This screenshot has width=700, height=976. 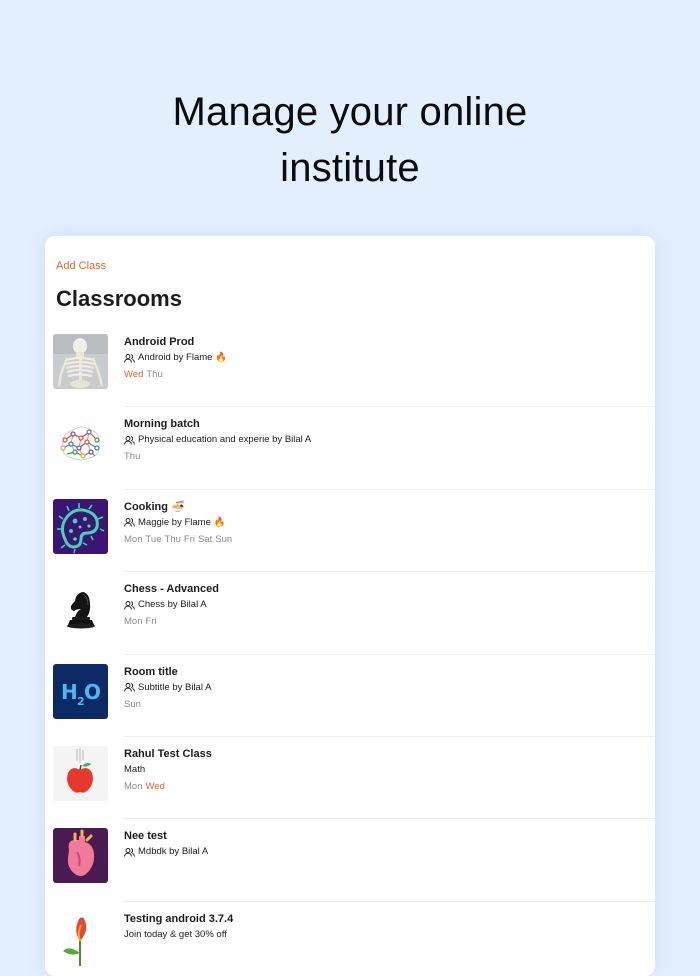 What do you see at coordinates (350, 168) in the screenshot?
I see `headline-line-2: institute` at bounding box center [350, 168].